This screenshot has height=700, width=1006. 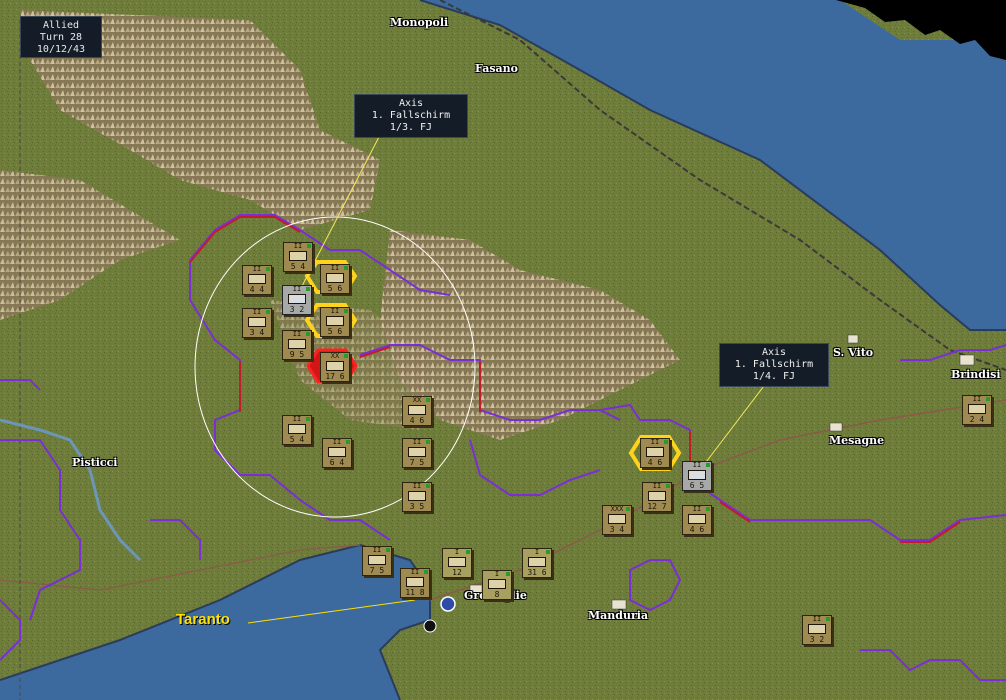 What do you see at coordinates (417, 506) in the screenshot?
I see `unit-values: 3 5` at bounding box center [417, 506].